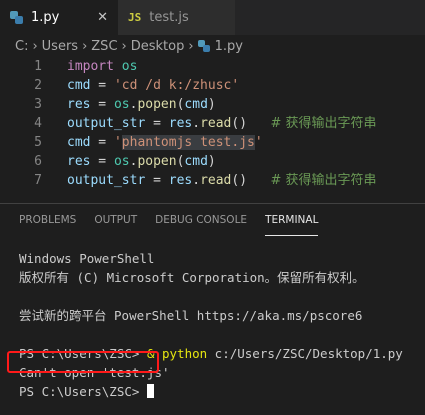 Image resolution: width=425 pixels, height=415 pixels. I want to click on terminal-error-line: Can't open 'test.js', so click(94, 372).